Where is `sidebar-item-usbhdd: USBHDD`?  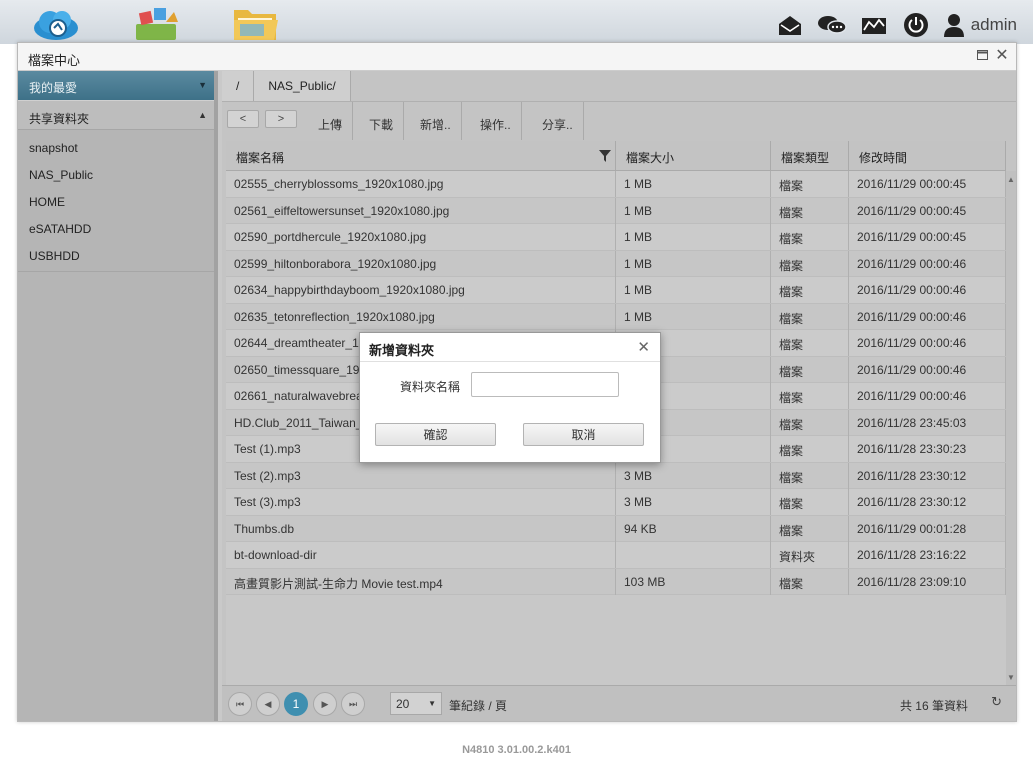
sidebar-item-usbhdd: USBHDD is located at coordinates (116, 255).